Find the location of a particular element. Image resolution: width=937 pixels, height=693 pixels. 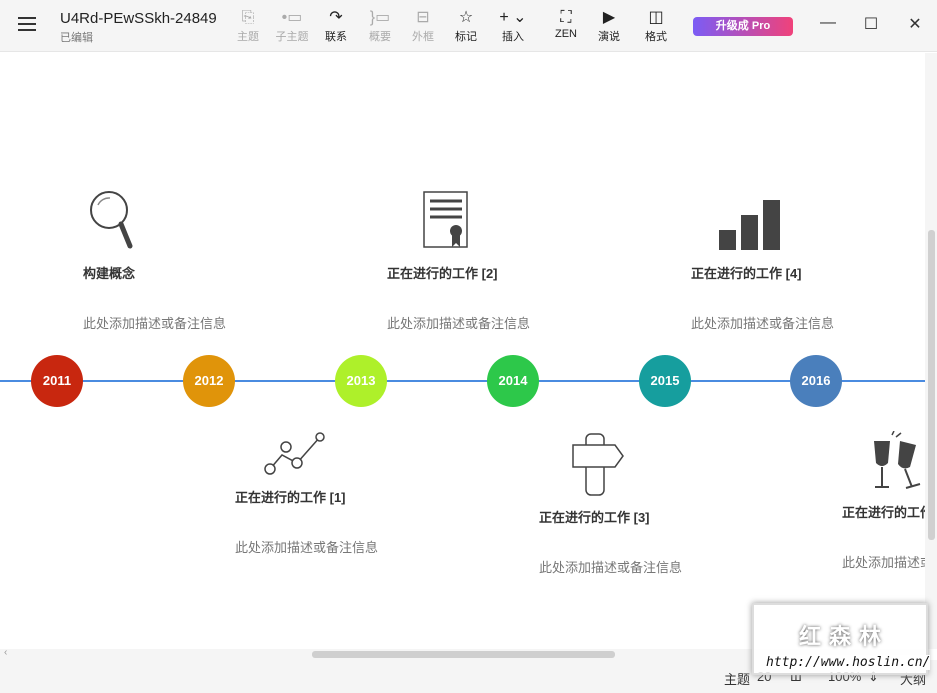

summary-label: 概要 is located at coordinates (380, 37).